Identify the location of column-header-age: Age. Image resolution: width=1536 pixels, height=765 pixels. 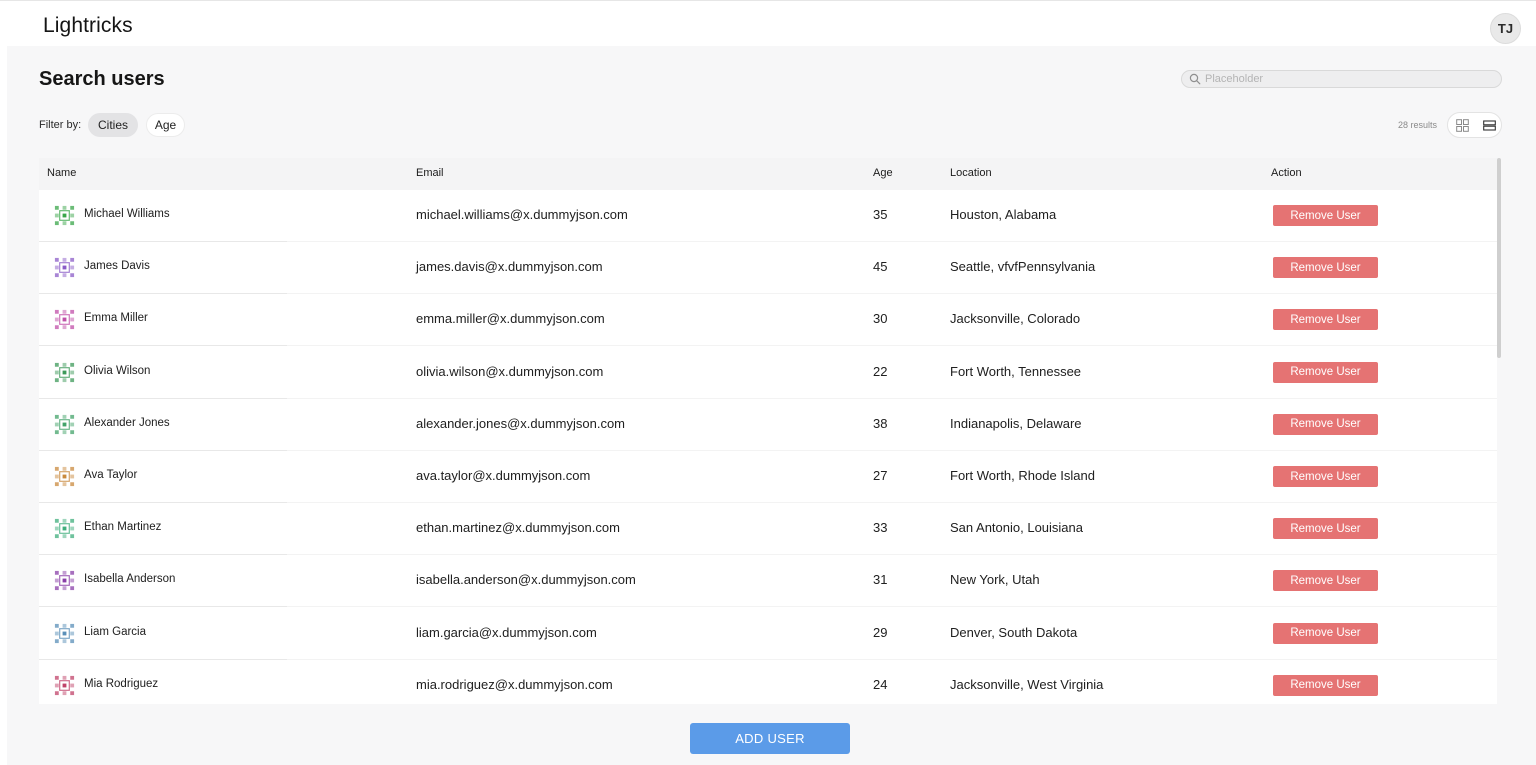
(883, 173).